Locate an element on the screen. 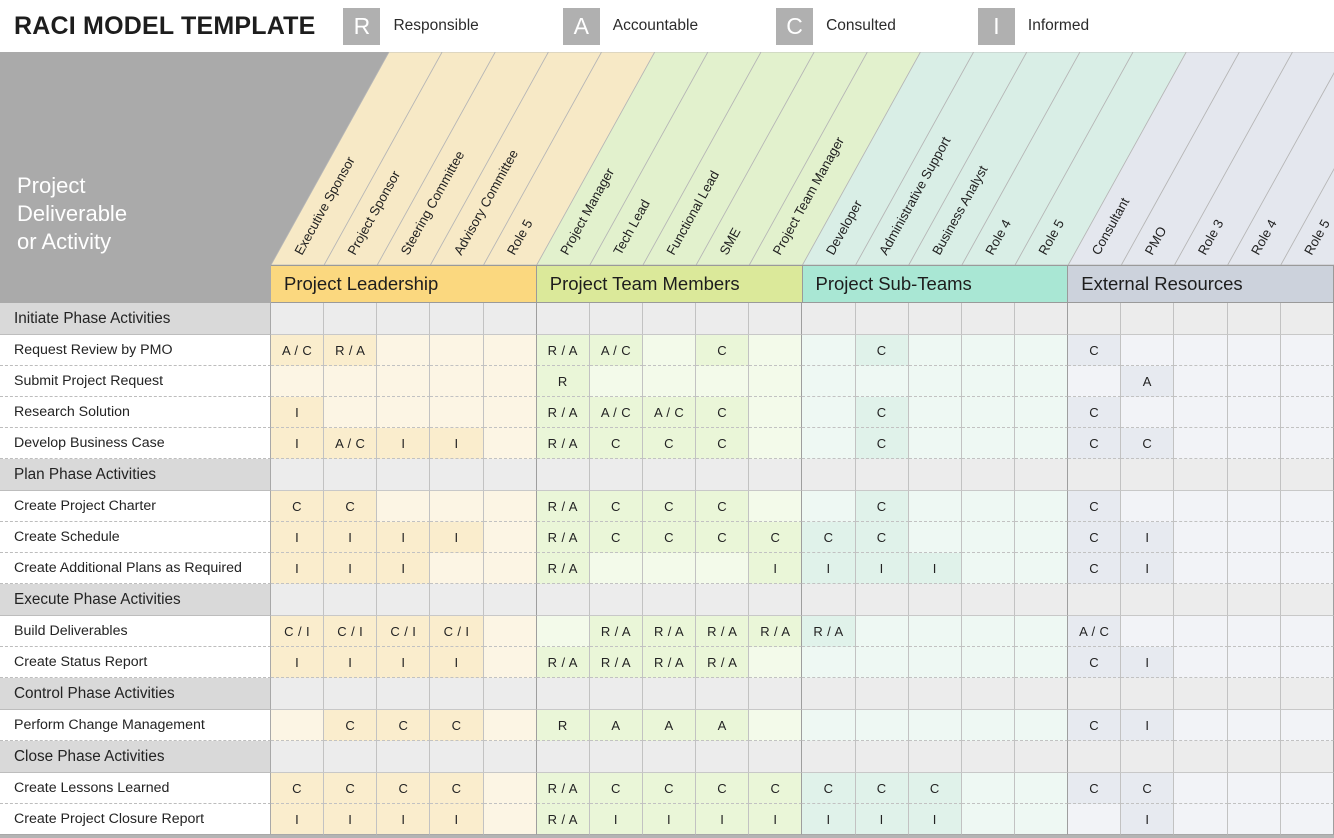 The height and width of the screenshot is (838, 1334). activity-row: Create Lessons Learned C C C C R / ACCCCCCCCC is located at coordinates (667, 788).